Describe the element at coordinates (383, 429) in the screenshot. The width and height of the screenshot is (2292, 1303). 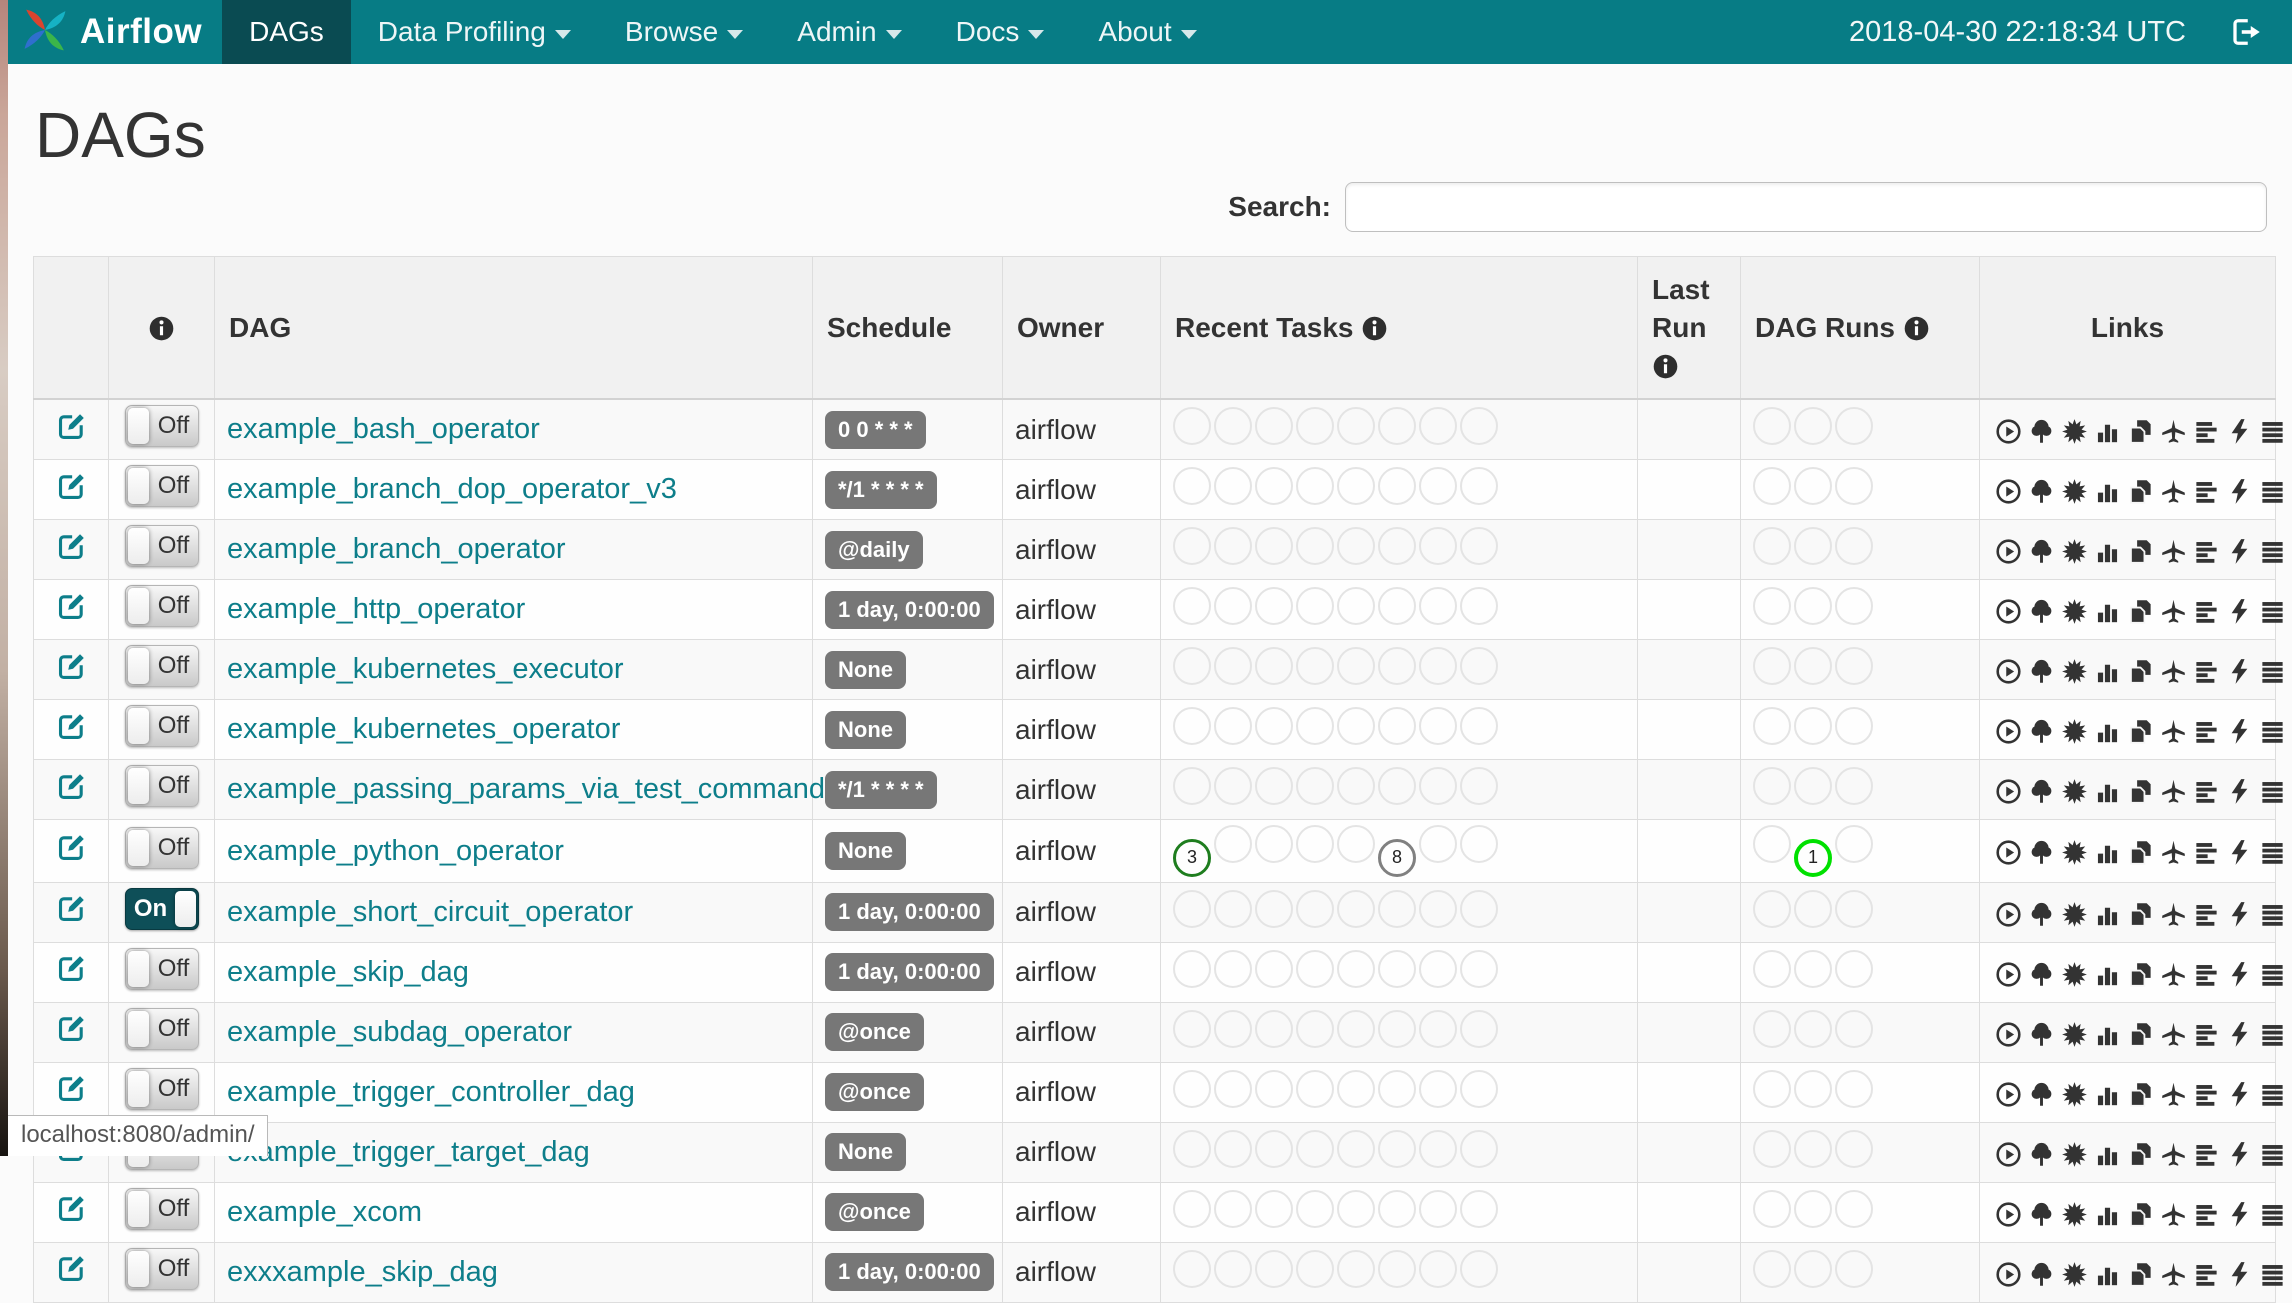
I see `dag-link: example_bash_operator` at that location.